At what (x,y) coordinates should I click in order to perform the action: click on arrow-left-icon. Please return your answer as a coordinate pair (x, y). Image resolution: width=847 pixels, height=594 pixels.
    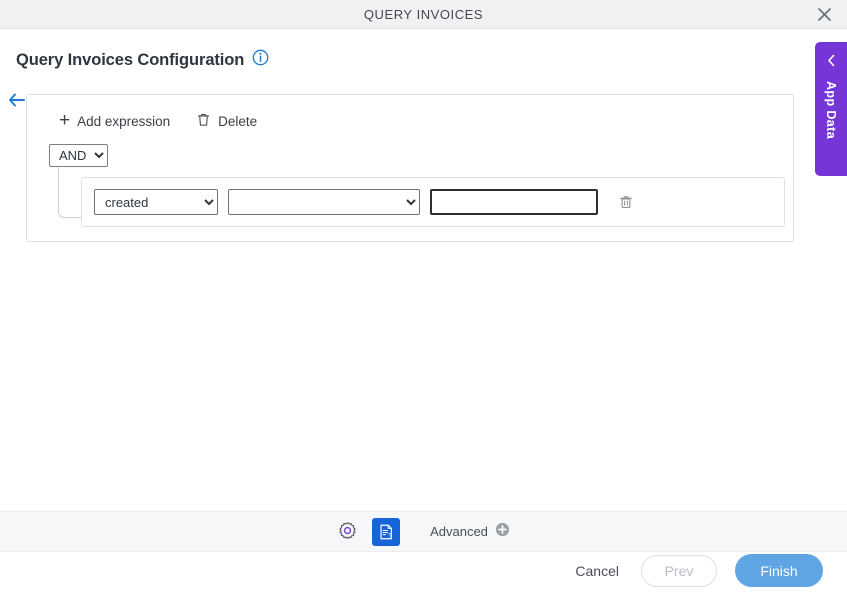
    Looking at the image, I should click on (17, 100).